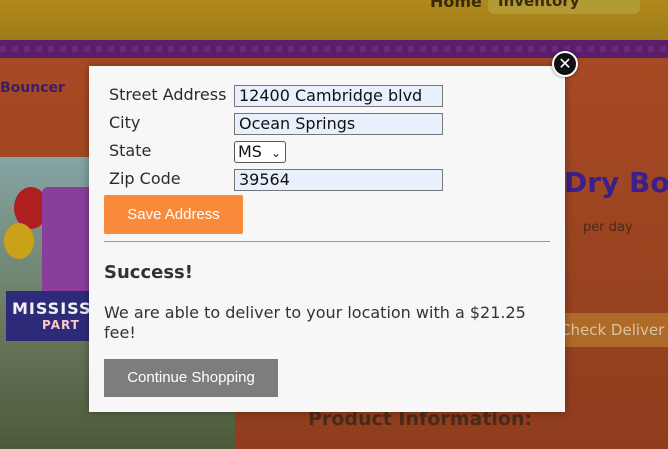  I want to click on city-label: City, so click(125, 122).